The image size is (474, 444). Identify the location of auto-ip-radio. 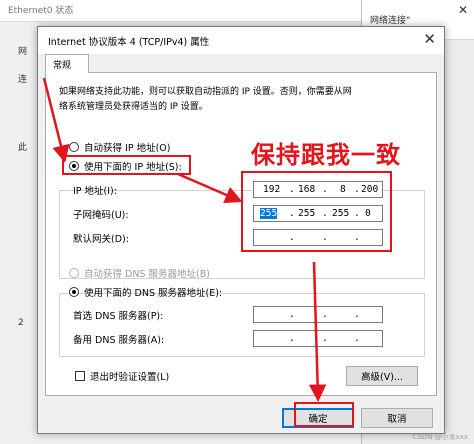
(74, 147).